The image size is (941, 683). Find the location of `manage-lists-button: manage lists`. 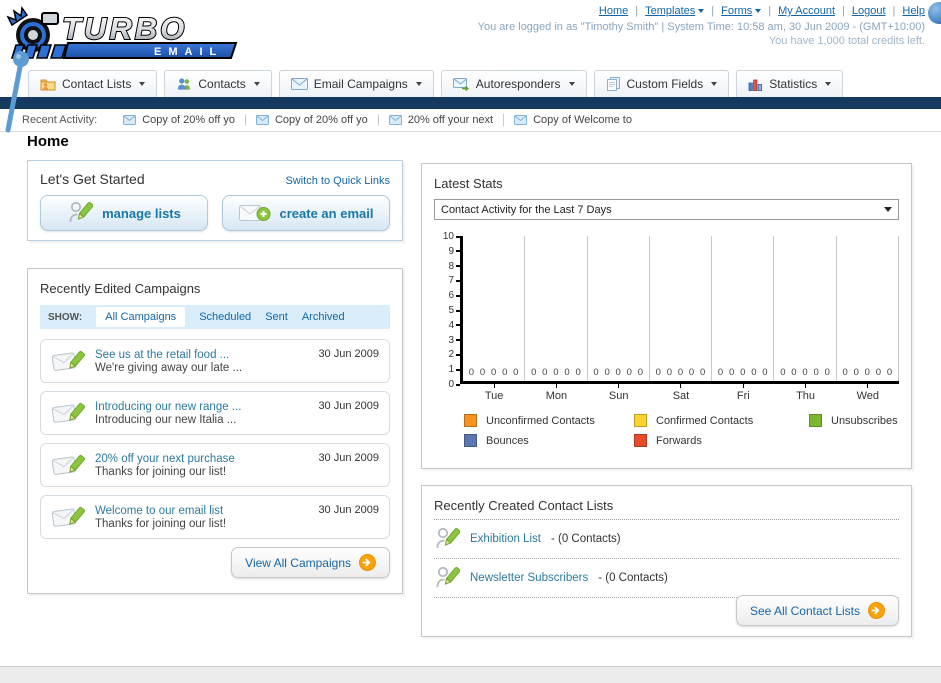

manage-lists-button: manage lists is located at coordinates (124, 213).